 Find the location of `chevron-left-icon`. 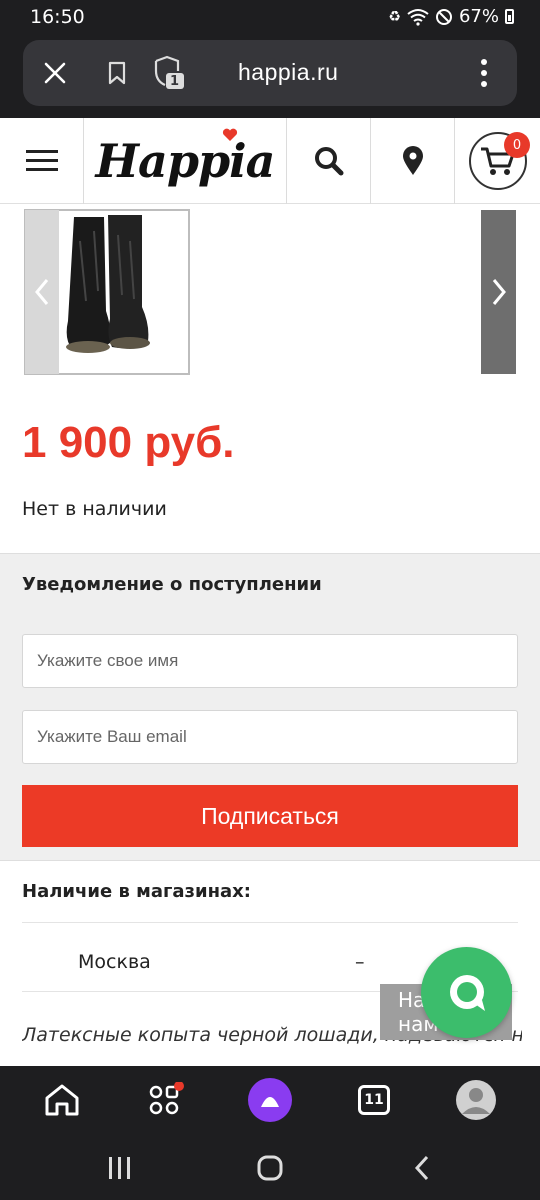

chevron-left-icon is located at coordinates (42, 292).